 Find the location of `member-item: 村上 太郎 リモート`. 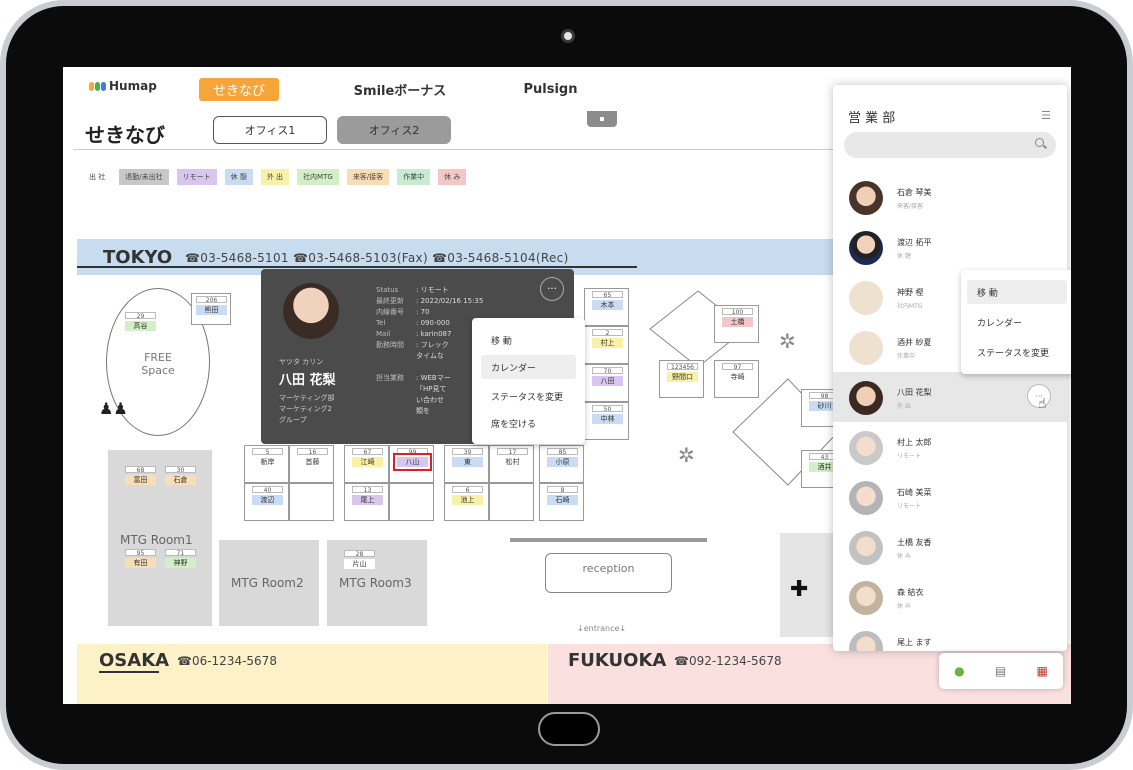

member-item: 村上 太郎 リモート is located at coordinates (950, 447).